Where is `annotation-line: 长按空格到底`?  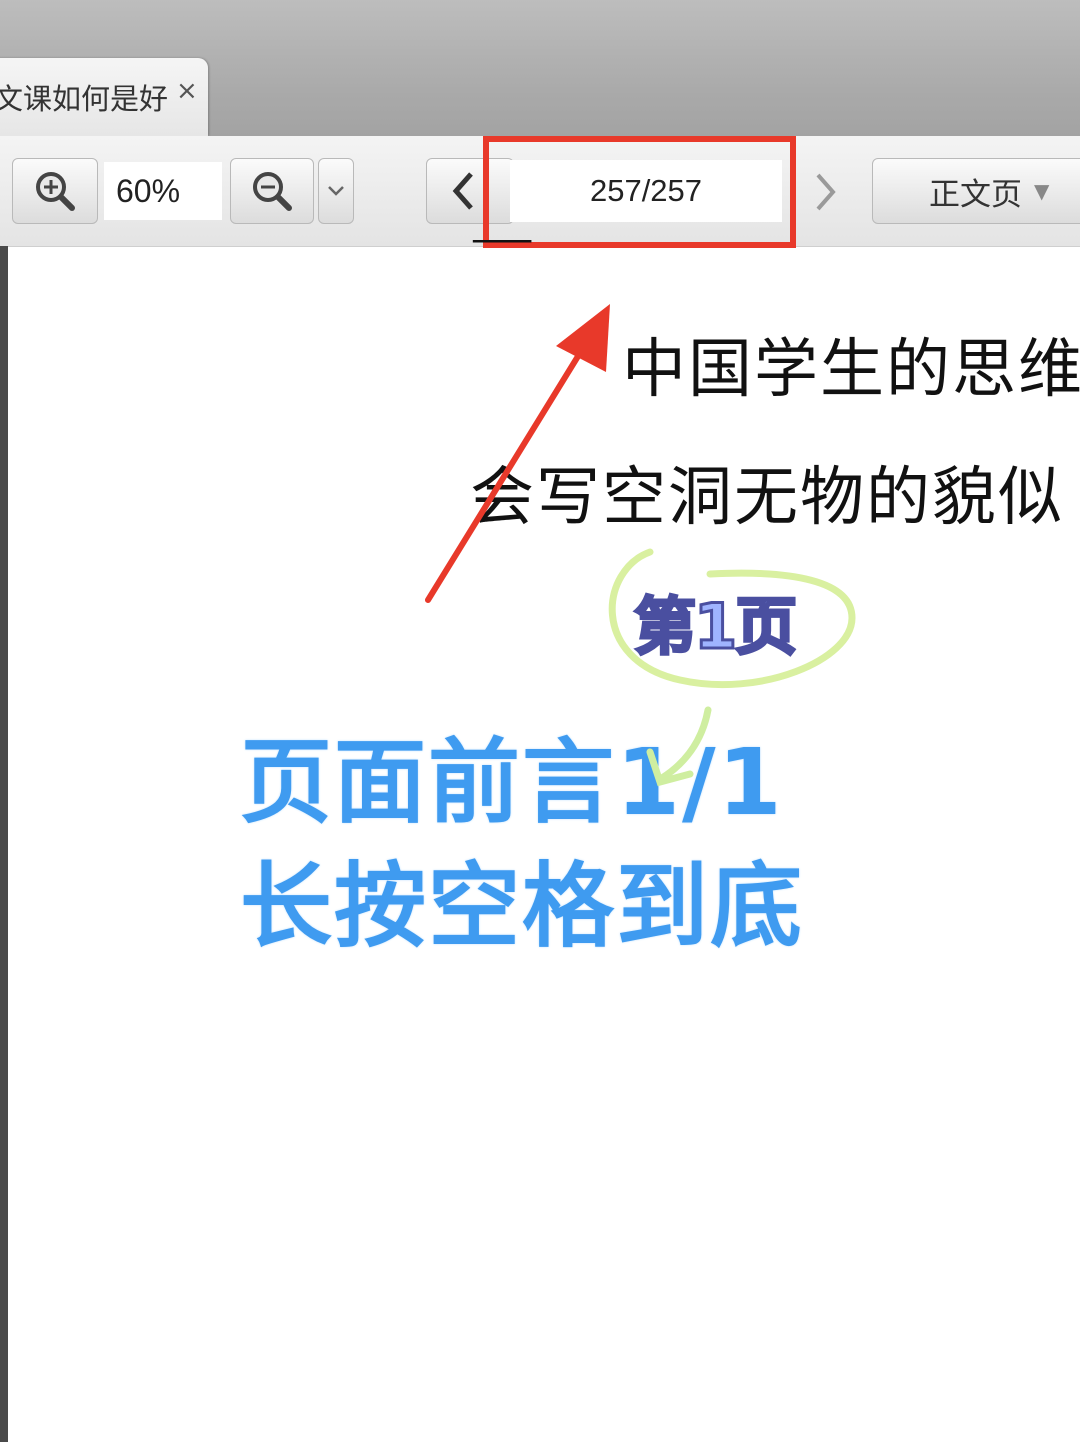 annotation-line: 长按空格到底 is located at coordinates (522, 906).